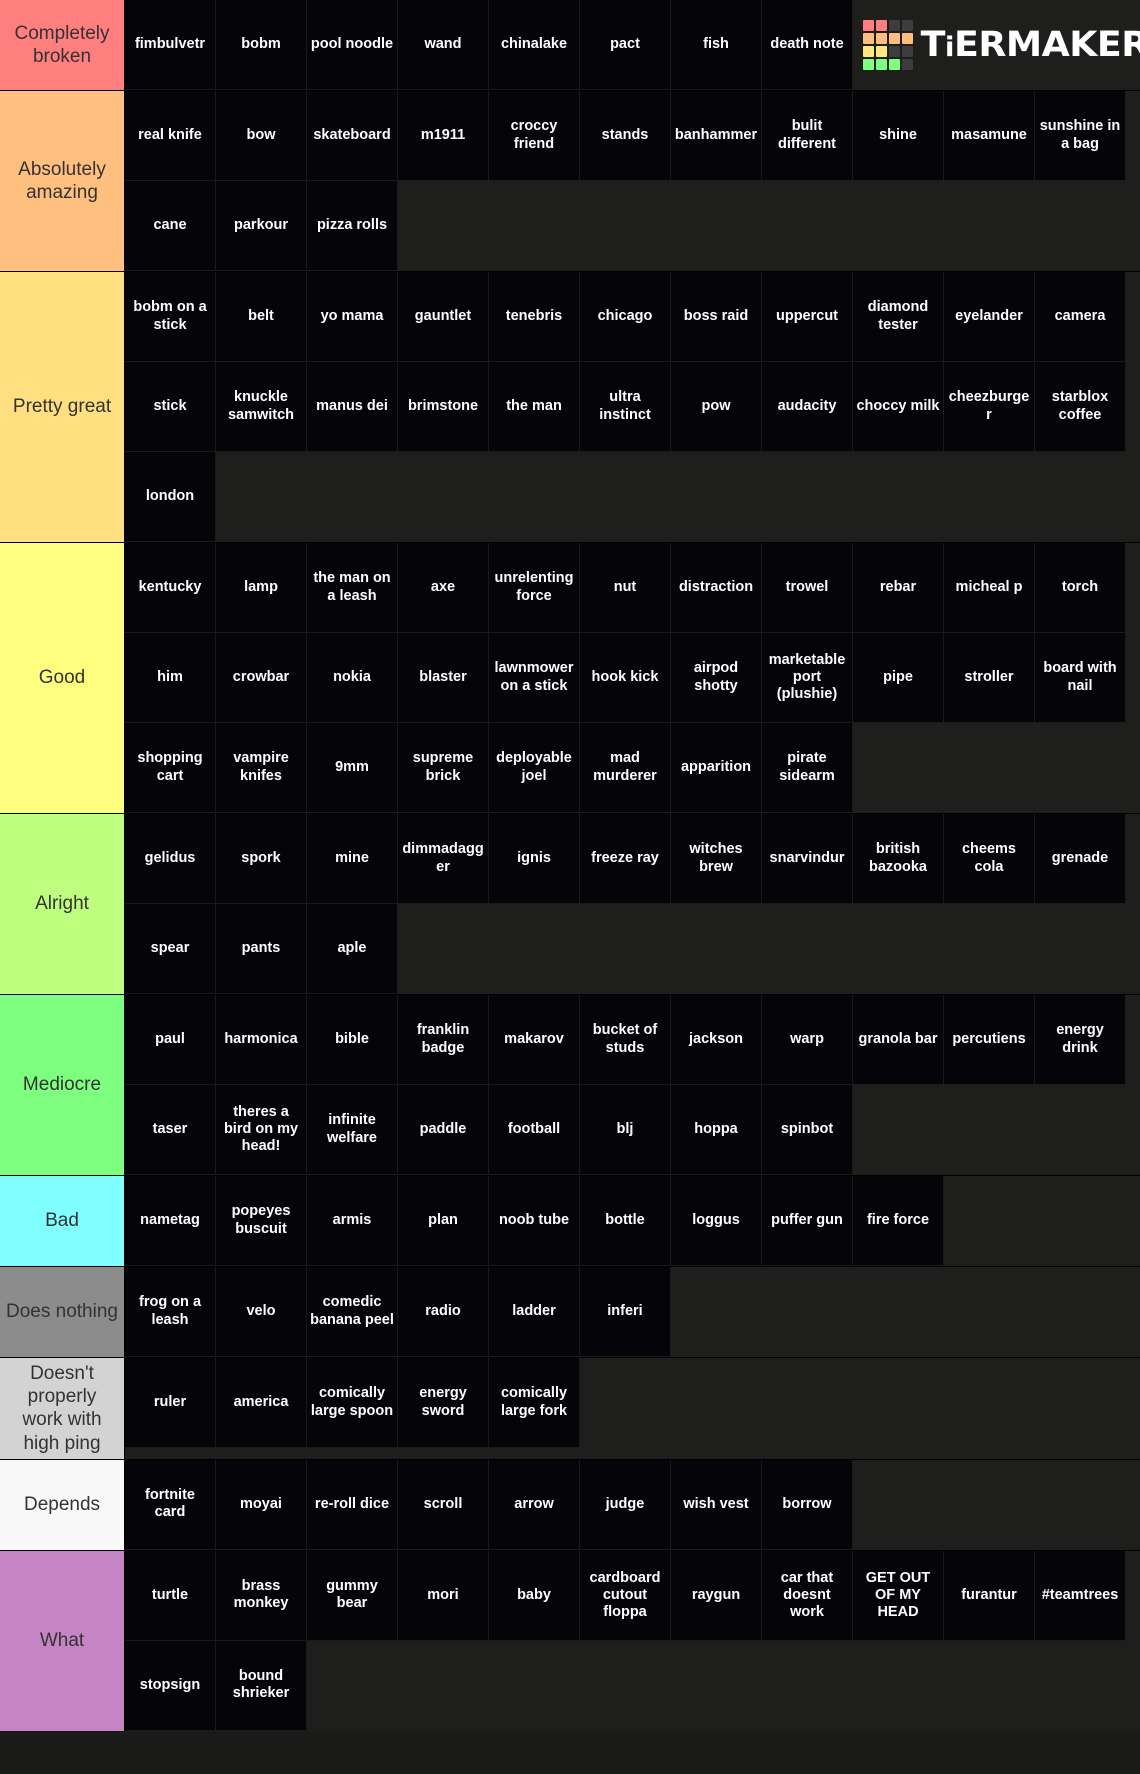 The width and height of the screenshot is (1140, 1774). What do you see at coordinates (716, 588) in the screenshot?
I see `tier-item: distraction` at bounding box center [716, 588].